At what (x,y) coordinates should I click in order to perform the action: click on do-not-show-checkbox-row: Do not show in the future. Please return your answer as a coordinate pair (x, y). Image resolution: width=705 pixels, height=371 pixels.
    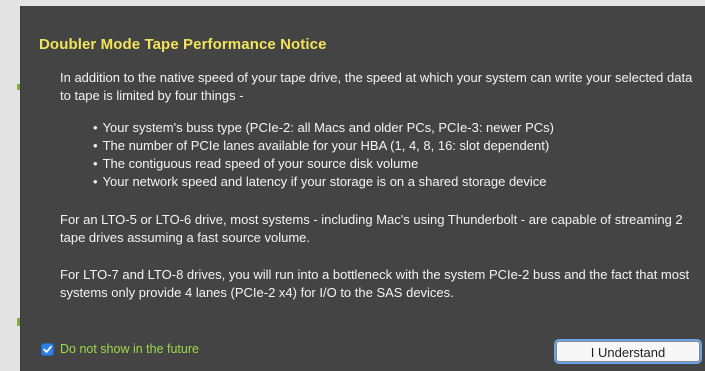
    Looking at the image, I should click on (120, 349).